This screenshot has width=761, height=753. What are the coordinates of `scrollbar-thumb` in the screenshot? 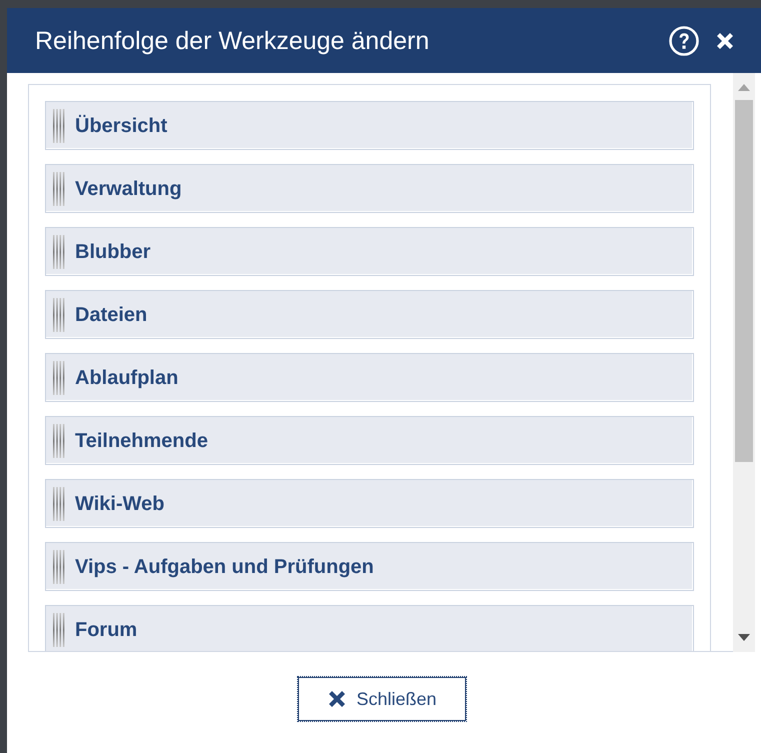 It's located at (744, 281).